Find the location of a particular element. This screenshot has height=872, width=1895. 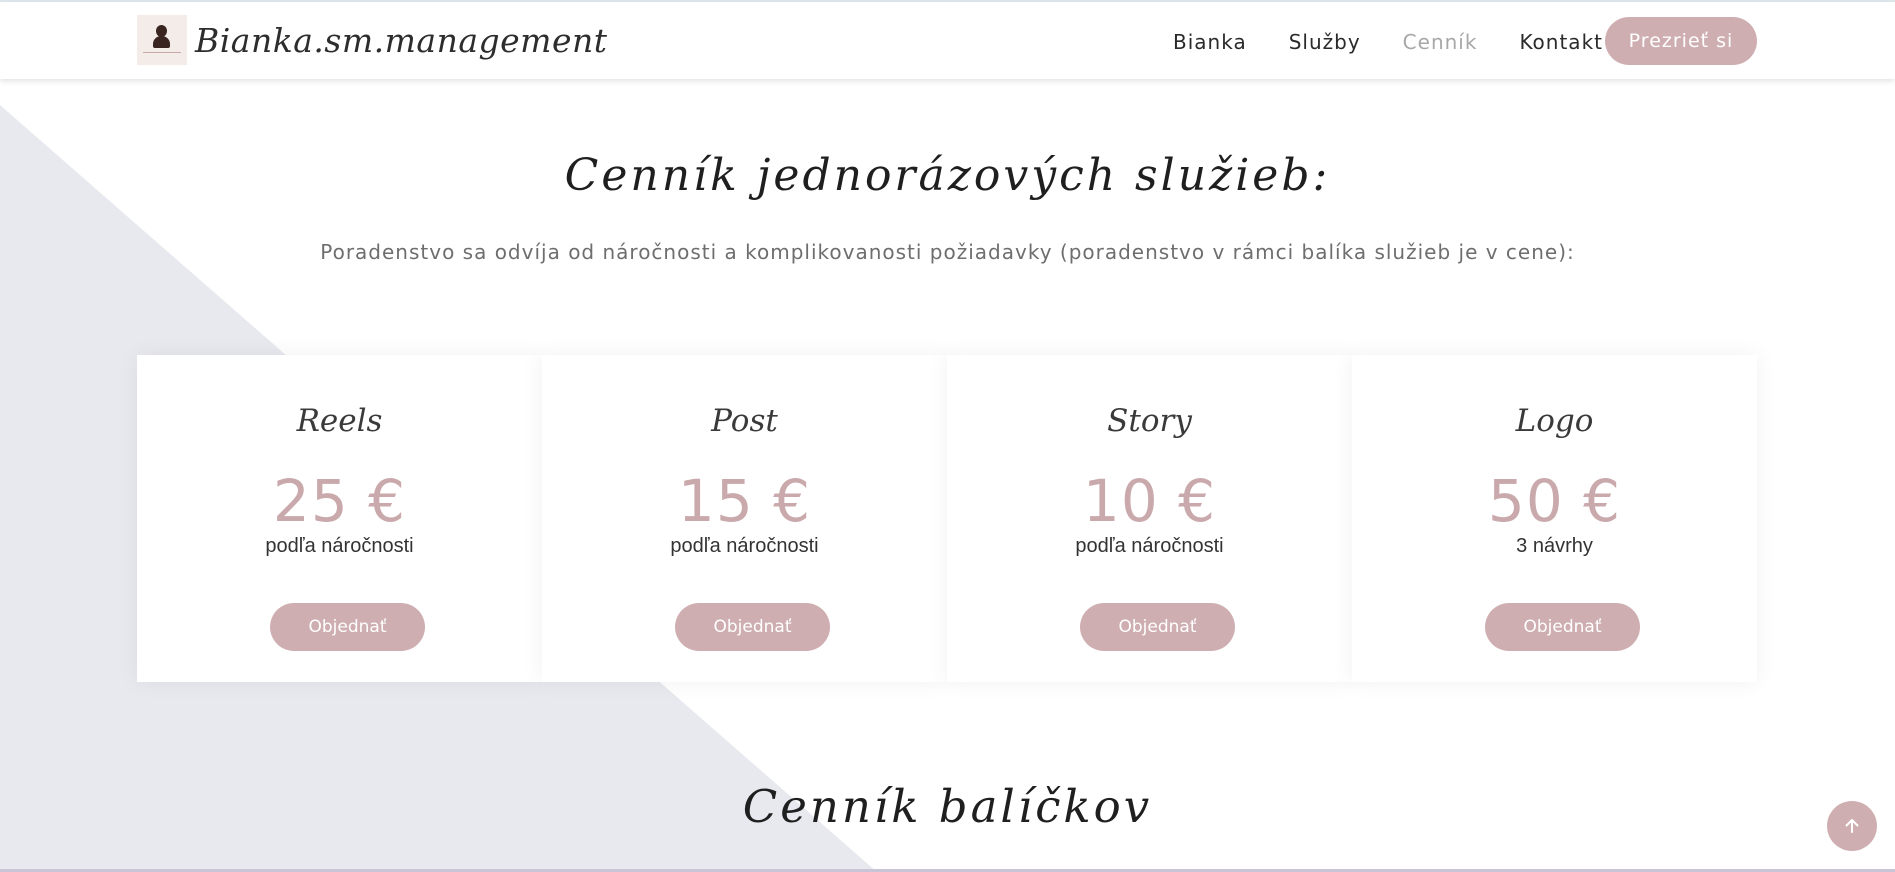

main-nav: Bianka Služby Cenník Kontakt is located at coordinates (1409, 42).